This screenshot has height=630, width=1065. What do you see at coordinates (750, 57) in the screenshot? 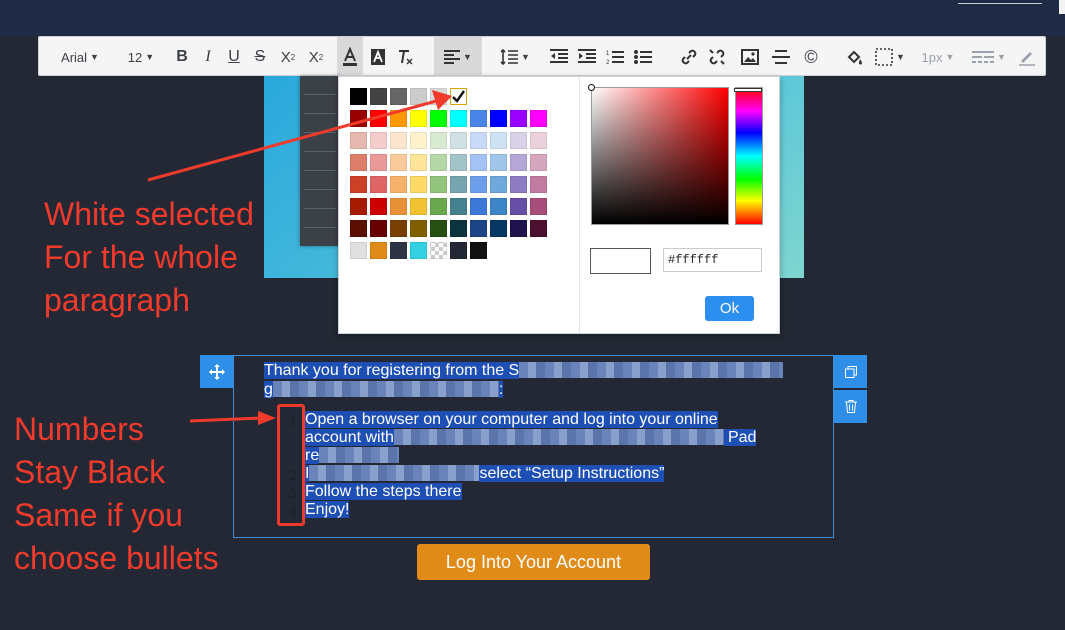
I see `image-icon` at bounding box center [750, 57].